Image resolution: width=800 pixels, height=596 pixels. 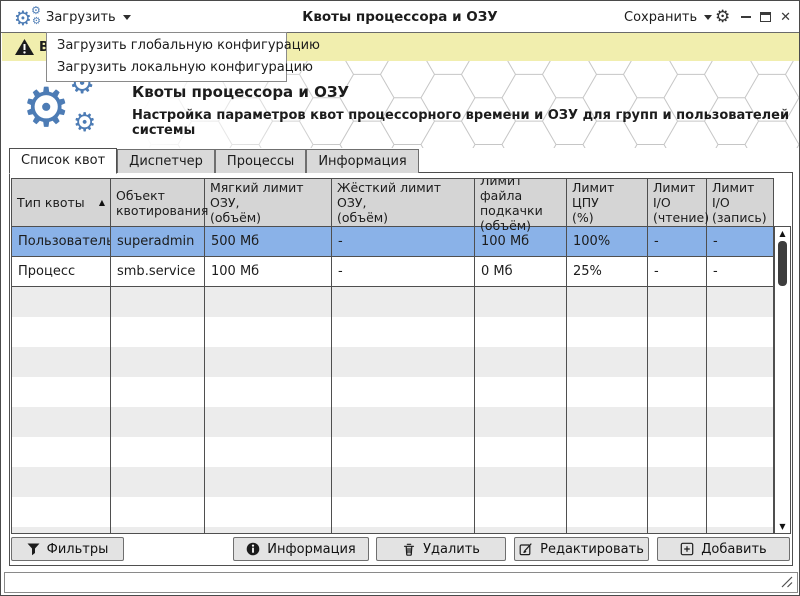 I want to click on minimize-button, so click(x=746, y=17).